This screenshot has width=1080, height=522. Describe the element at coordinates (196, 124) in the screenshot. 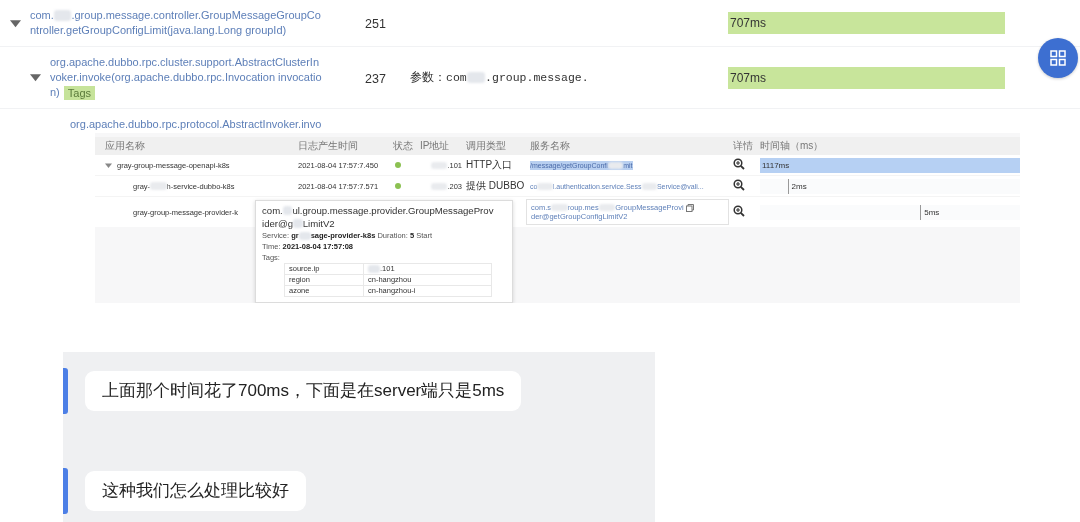

I see `method-name: org.apache.dubbo.rpc.protocol.AbstractInvoker.invo` at that location.